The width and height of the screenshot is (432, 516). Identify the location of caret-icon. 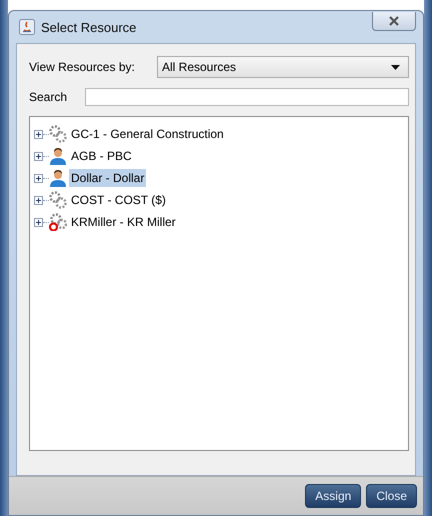
(395, 67).